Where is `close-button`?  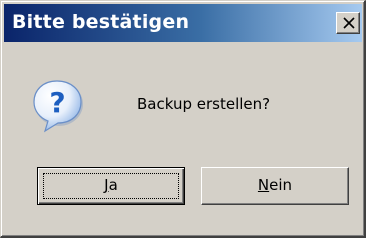
close-button is located at coordinates (348, 23).